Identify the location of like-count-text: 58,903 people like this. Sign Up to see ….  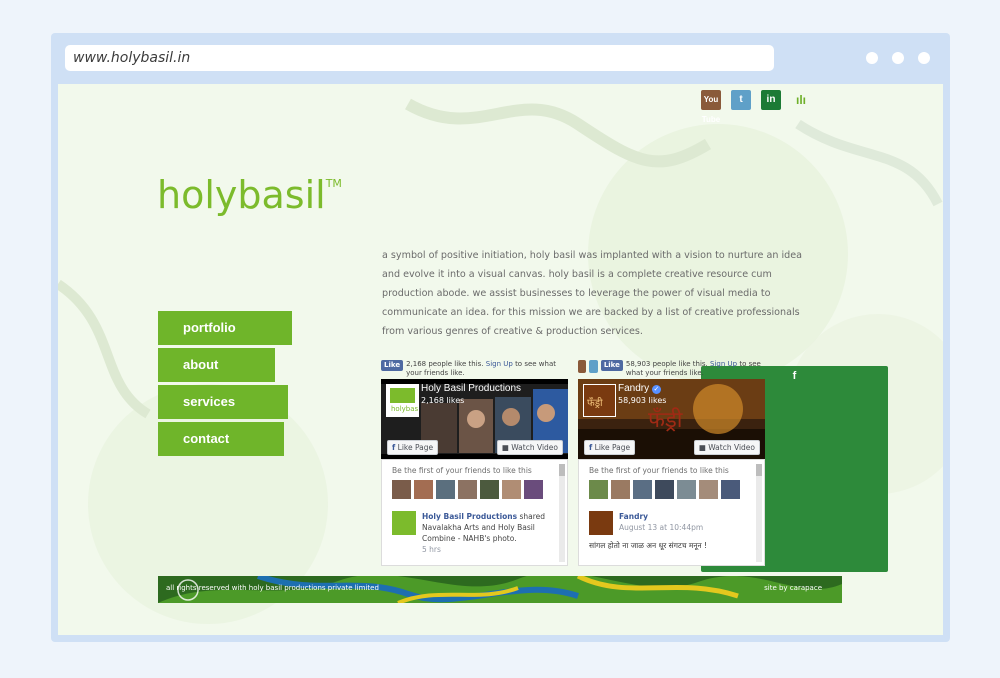
(695, 369).